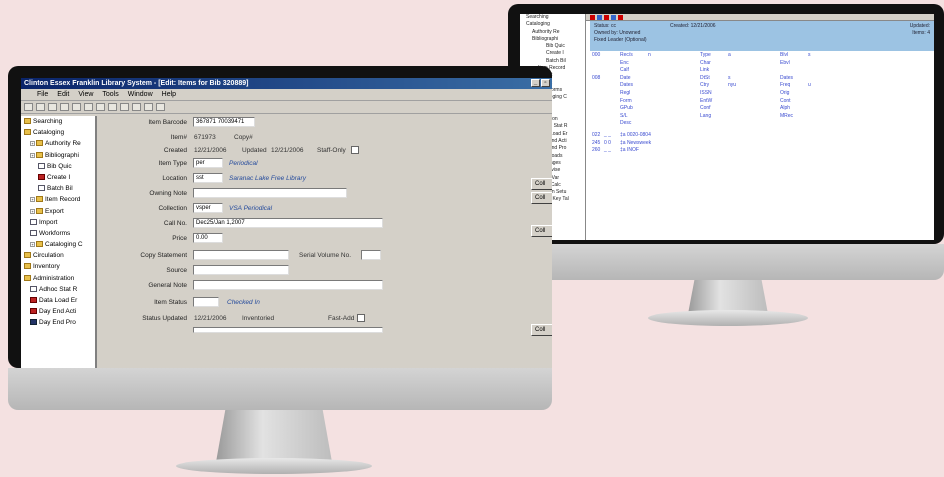 Image resolution: width=944 pixels, height=477 pixels. Describe the element at coordinates (288, 285) in the screenshot. I see `general-note-field` at that location.